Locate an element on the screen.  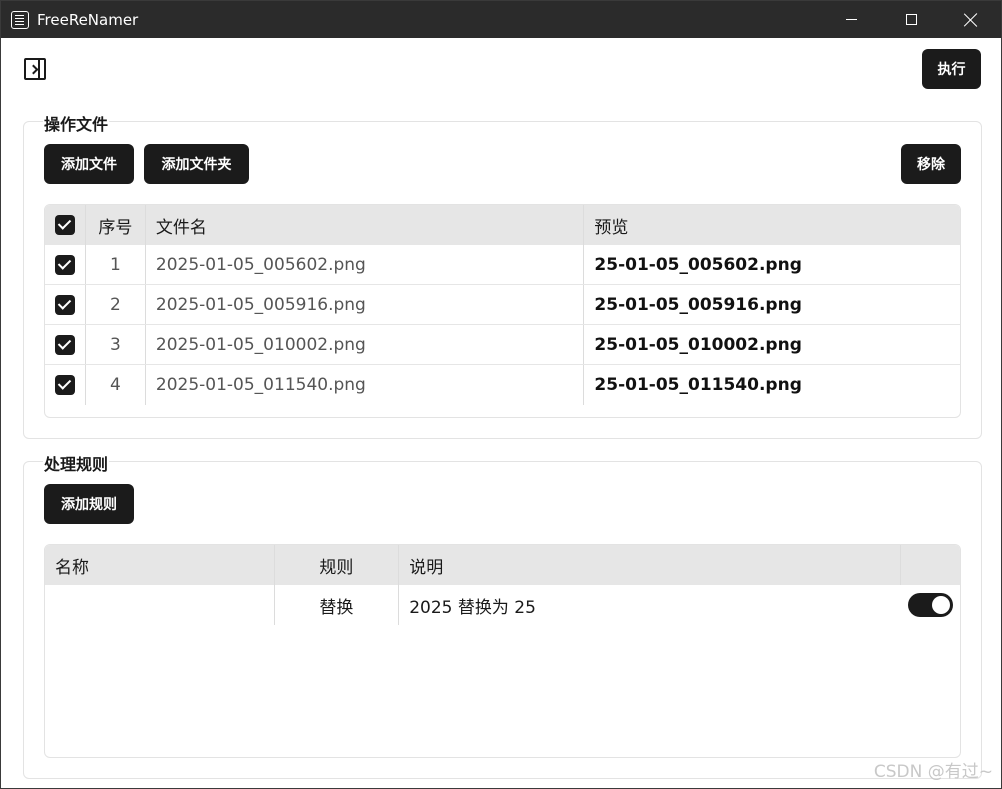
select-all-checkbox is located at coordinates (64, 225).